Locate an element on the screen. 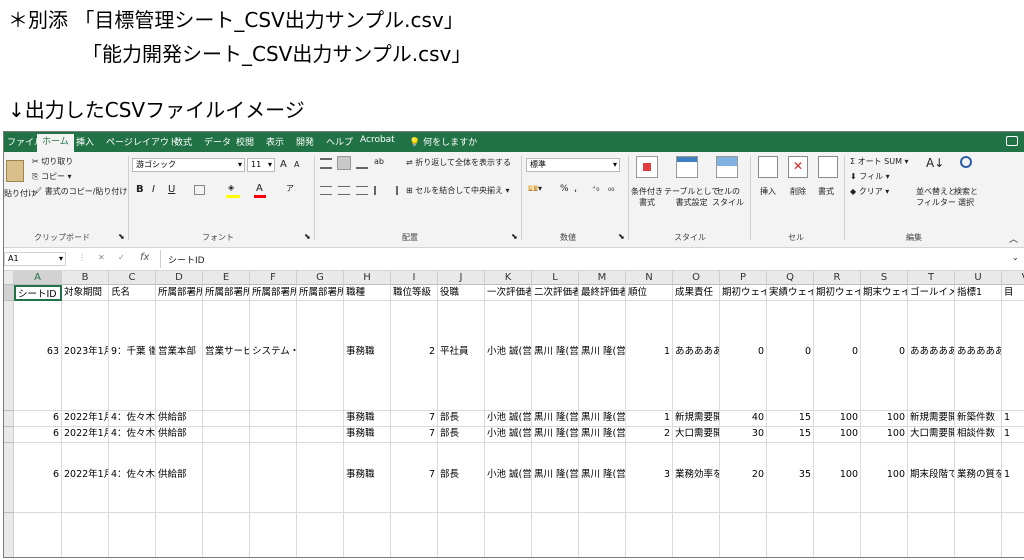 Image resolution: width=1024 pixels, height=560 pixels. tab-view: 表示 is located at coordinates (275, 141).